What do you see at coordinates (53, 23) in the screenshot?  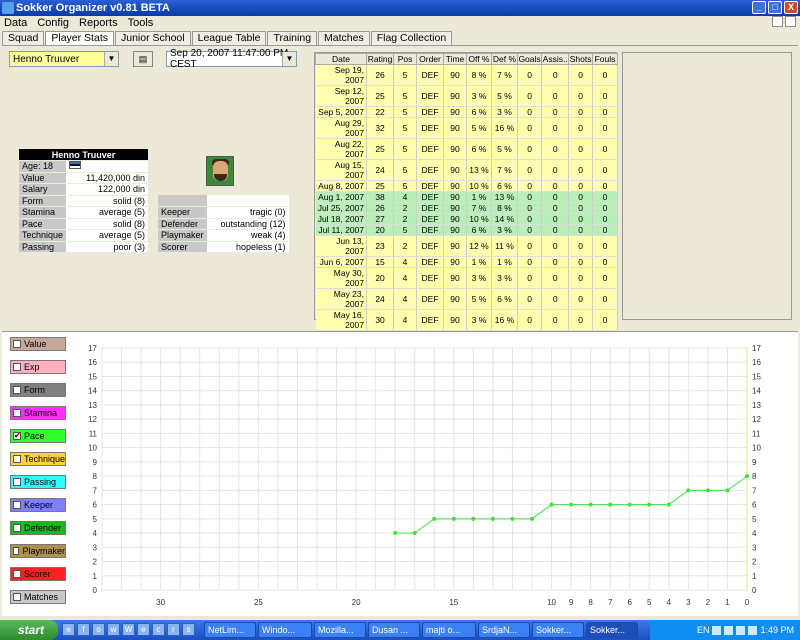 I see `menu-config: Config` at bounding box center [53, 23].